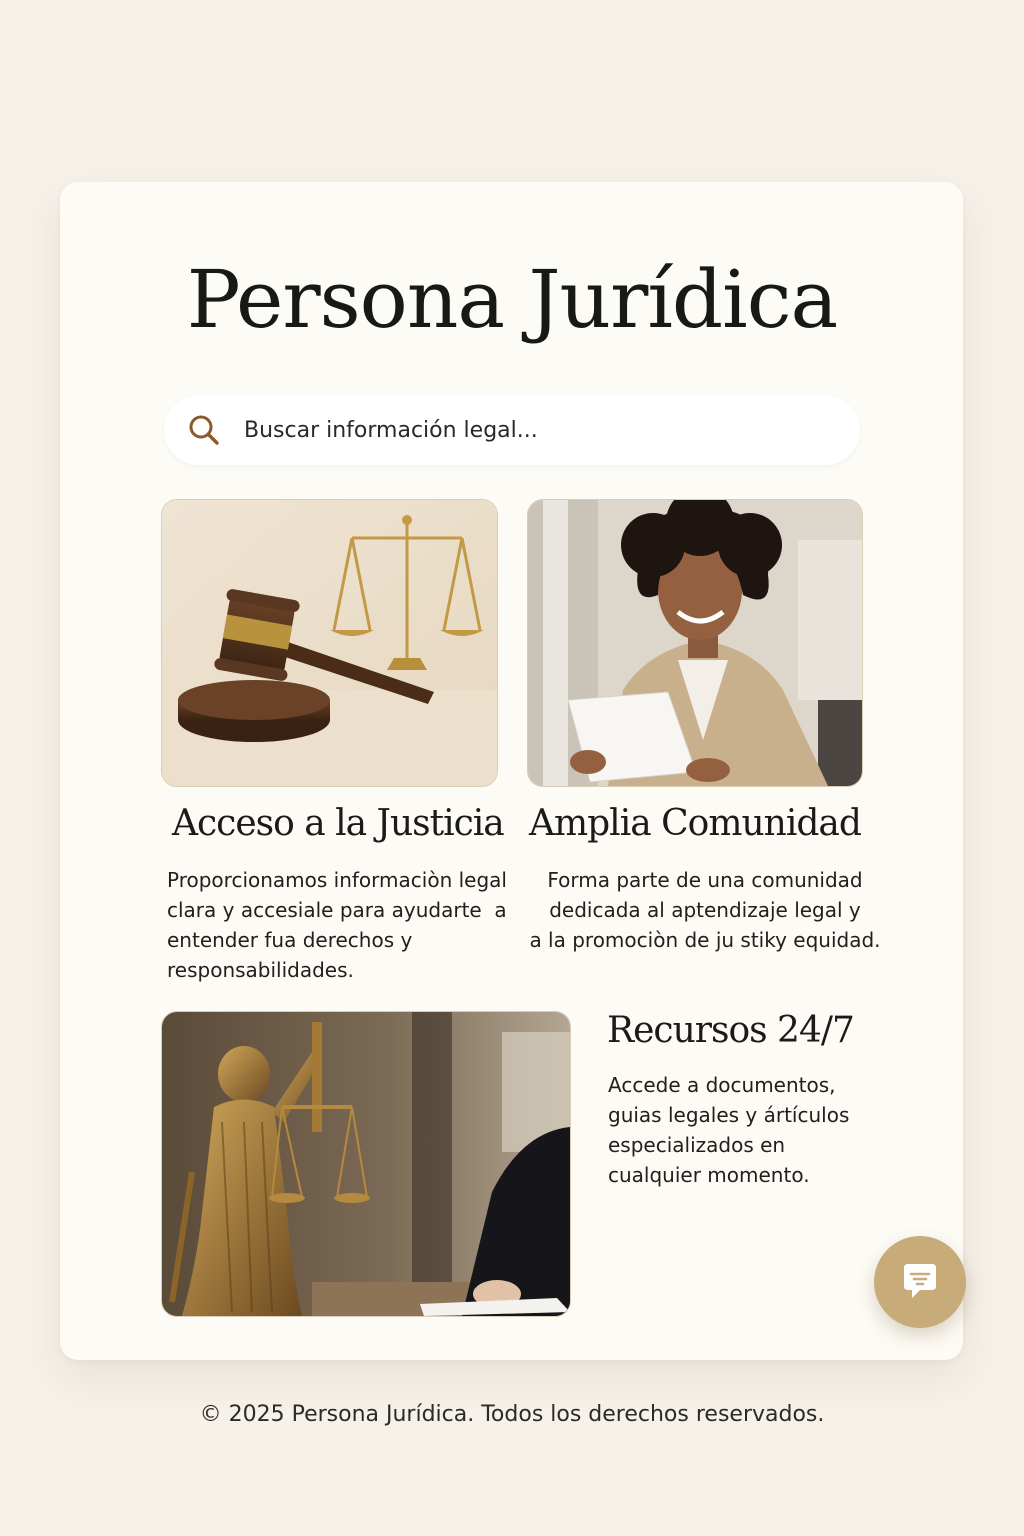 This screenshot has width=1024, height=1536. Describe the element at coordinates (695, 823) in the screenshot. I see `feature-title-comunidad: Amplia Comunidad` at that location.